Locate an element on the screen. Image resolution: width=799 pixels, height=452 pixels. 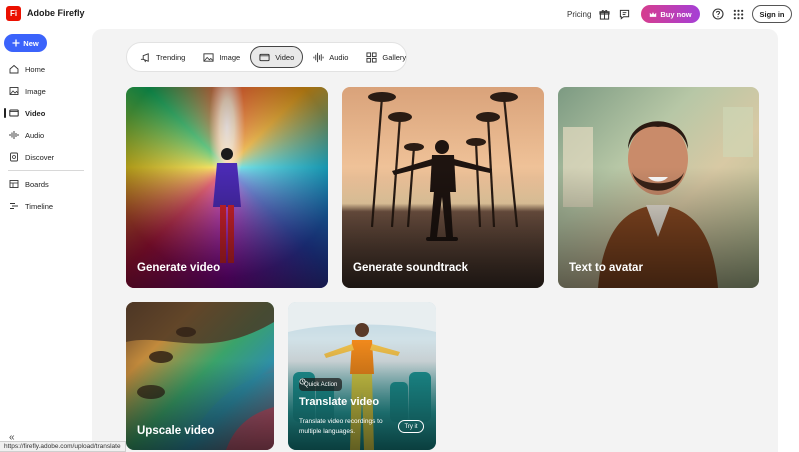
new-button-label: New is located at coordinates (31, 43).